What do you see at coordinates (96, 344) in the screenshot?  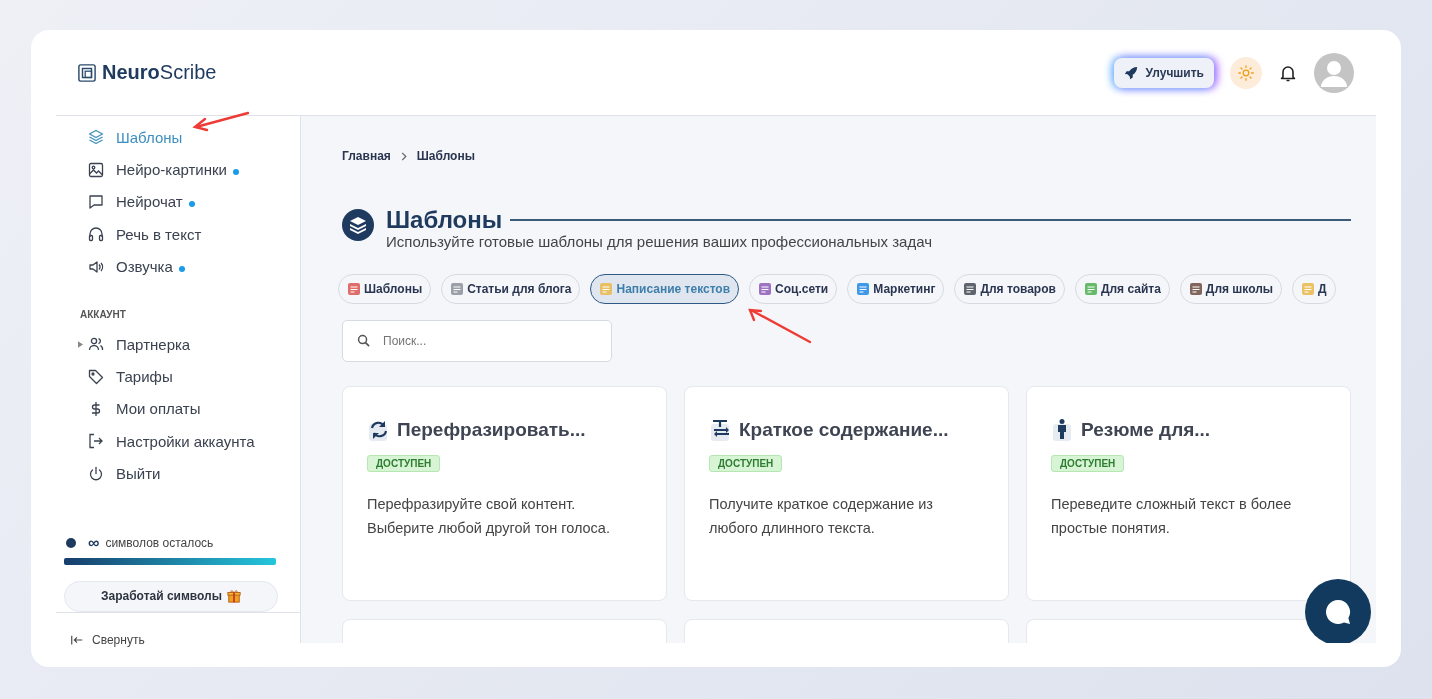 I see `users-icon` at bounding box center [96, 344].